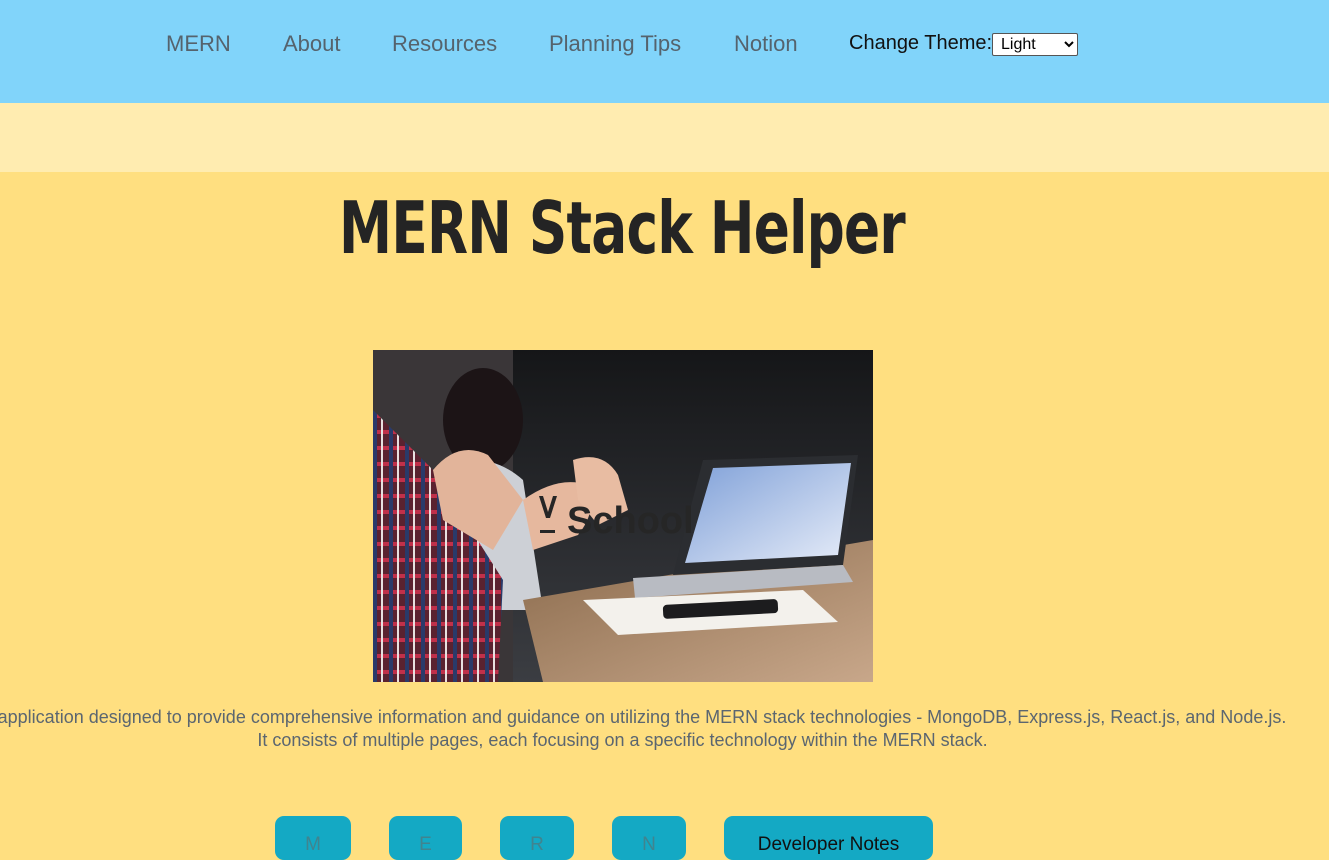  Describe the element at coordinates (622, 228) in the screenshot. I see `page-title: MERN Stack Helper` at that location.